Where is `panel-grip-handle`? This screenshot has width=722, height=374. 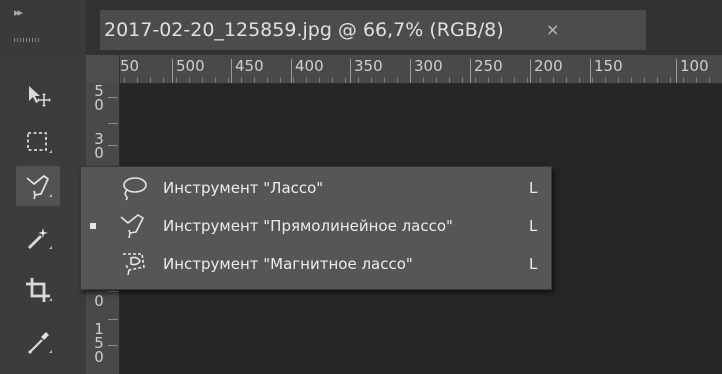 panel-grip-handle is located at coordinates (27, 40).